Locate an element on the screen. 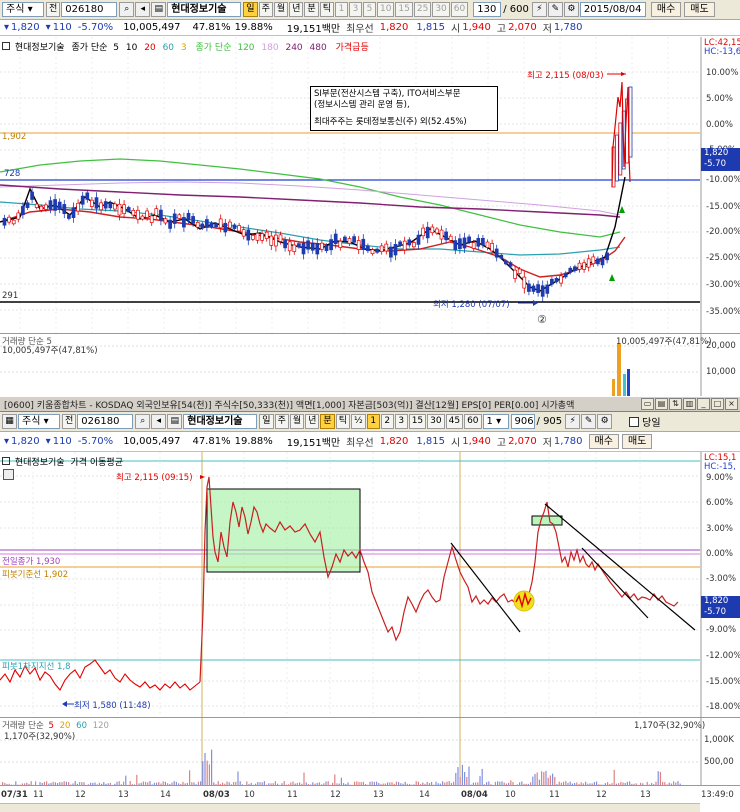 The image size is (740, 812). bottom-prev-stock-icon: ◂ is located at coordinates (159, 421).